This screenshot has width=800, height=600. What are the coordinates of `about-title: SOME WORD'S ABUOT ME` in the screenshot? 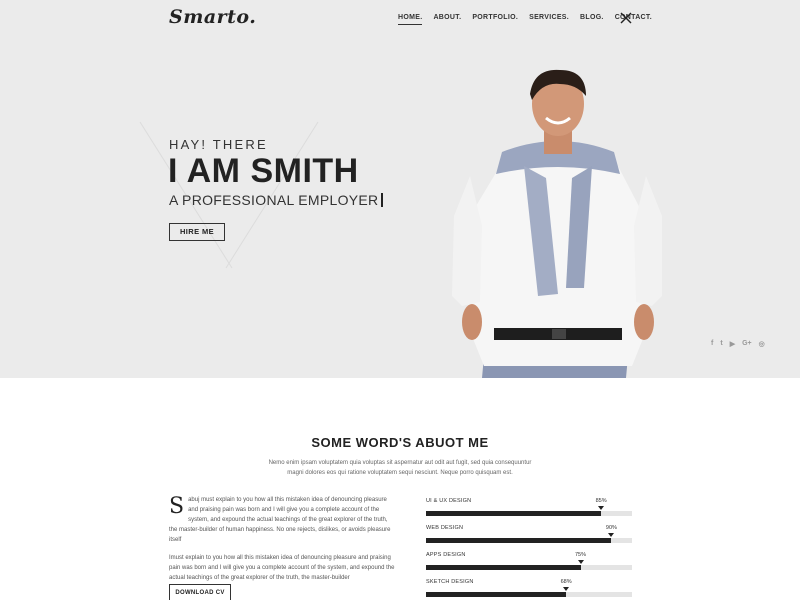 It's located at (400, 442).